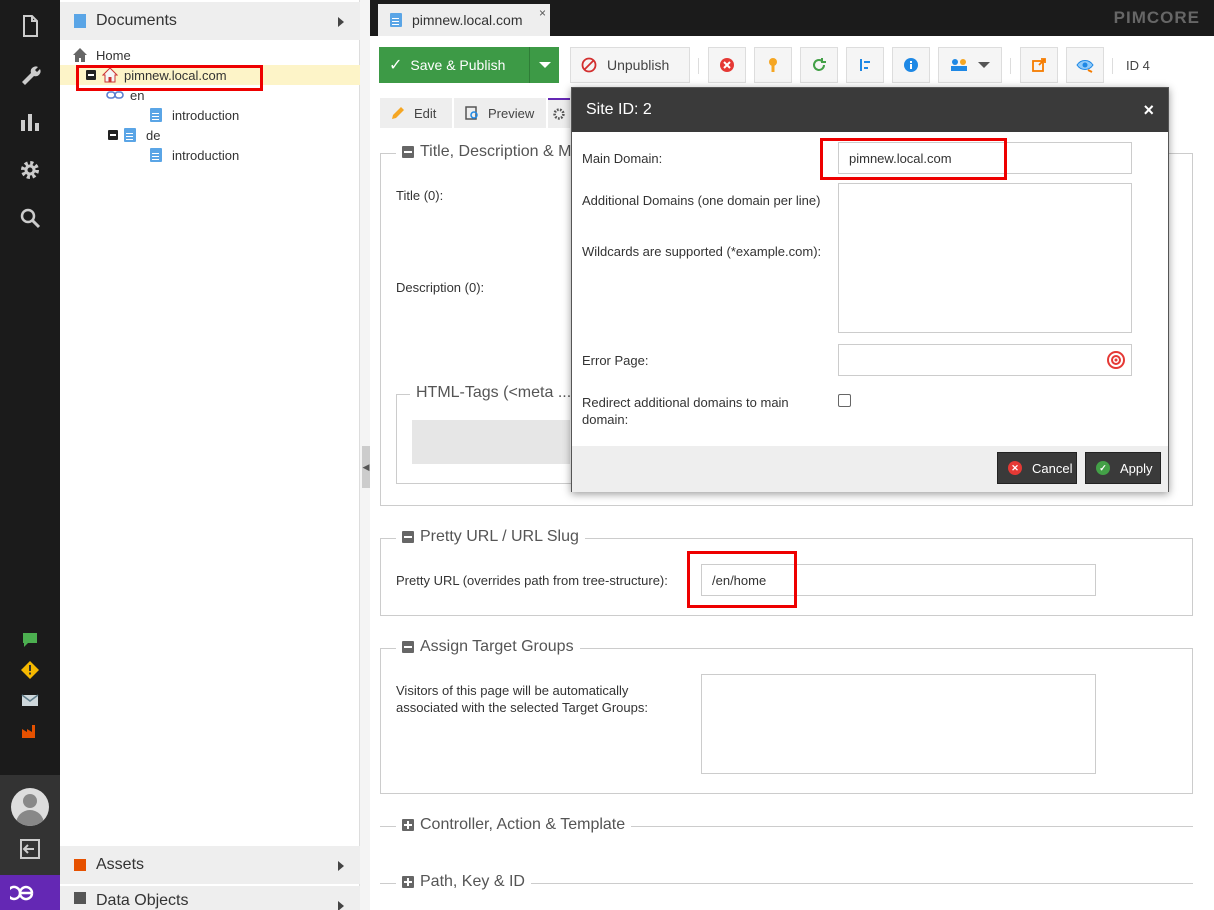 Image resolution: width=1214 pixels, height=910 pixels. Describe the element at coordinates (514, 825) in the screenshot. I see `controller-legend: Controller, Action & Template` at that location.